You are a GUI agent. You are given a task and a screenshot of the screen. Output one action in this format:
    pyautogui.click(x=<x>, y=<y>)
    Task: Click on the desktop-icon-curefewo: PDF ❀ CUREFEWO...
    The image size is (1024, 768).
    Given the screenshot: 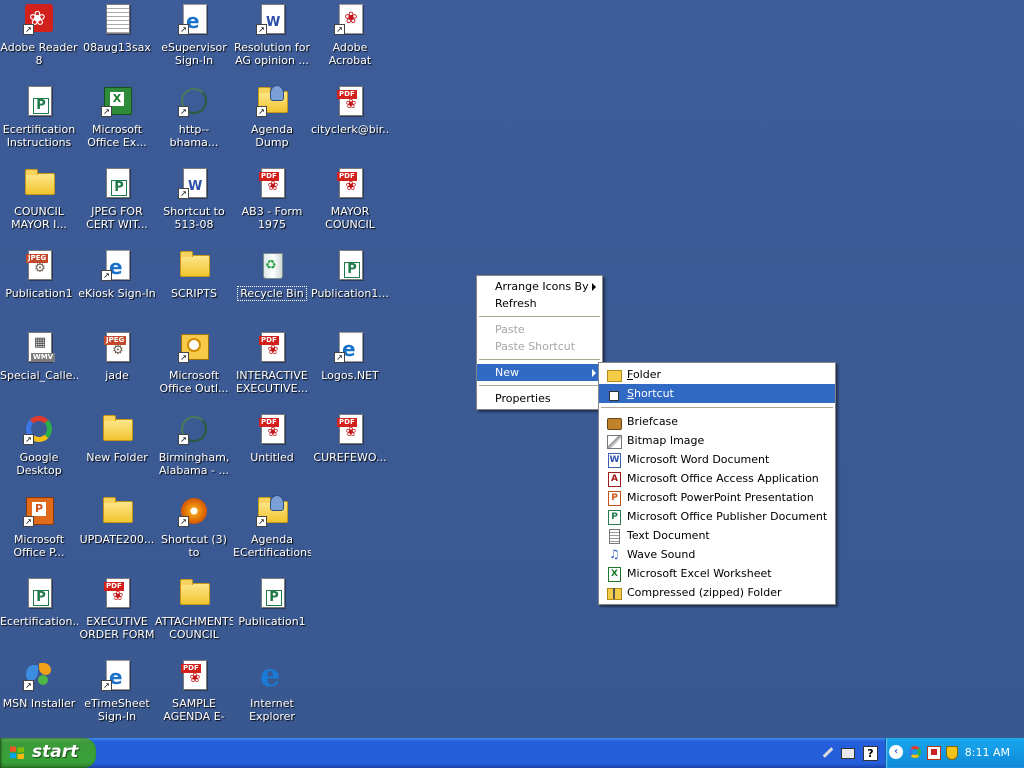 What is the action you would take?
    pyautogui.click(x=350, y=450)
    